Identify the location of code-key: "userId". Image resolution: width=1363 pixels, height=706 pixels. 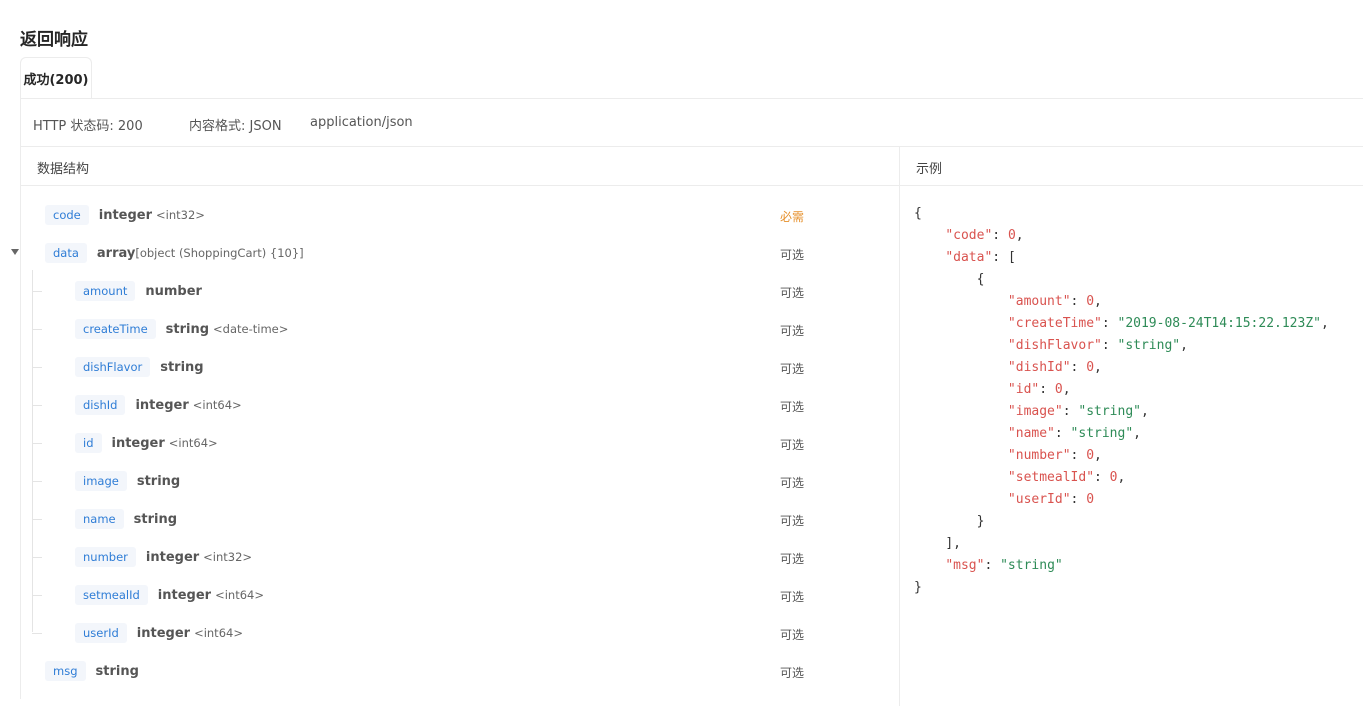
(1039, 499).